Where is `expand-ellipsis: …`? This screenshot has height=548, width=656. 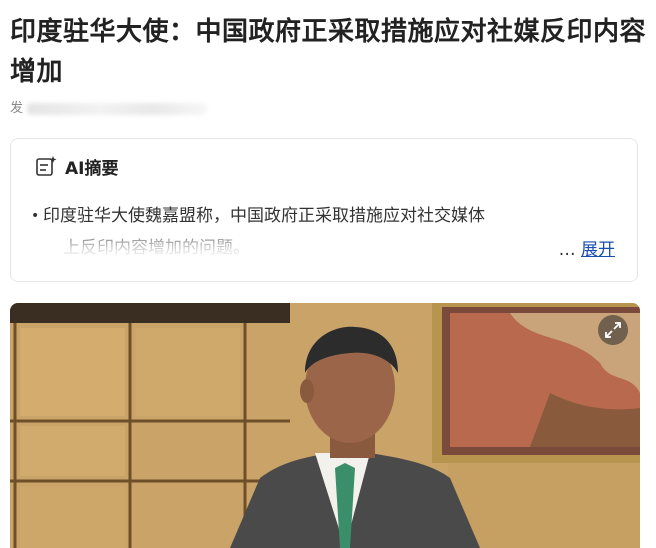 expand-ellipsis: … is located at coordinates (567, 250).